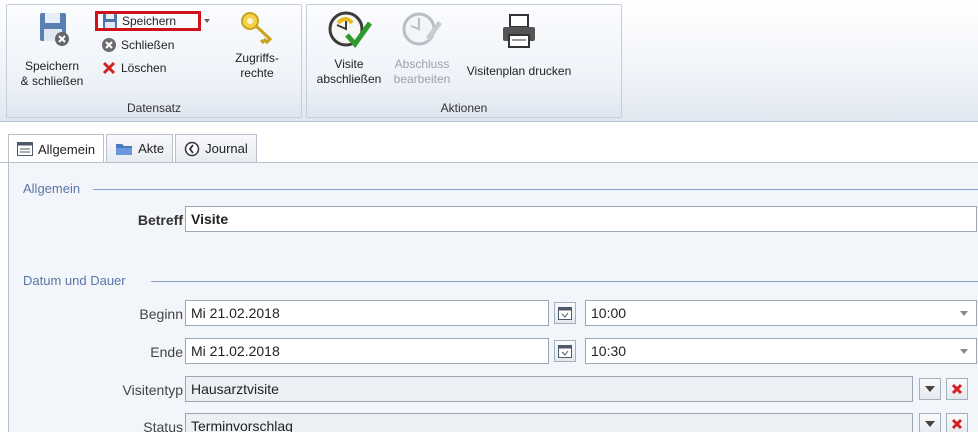 This screenshot has width=978, height=432. What do you see at coordinates (110, 21) in the screenshot?
I see `floppy-icon` at bounding box center [110, 21].